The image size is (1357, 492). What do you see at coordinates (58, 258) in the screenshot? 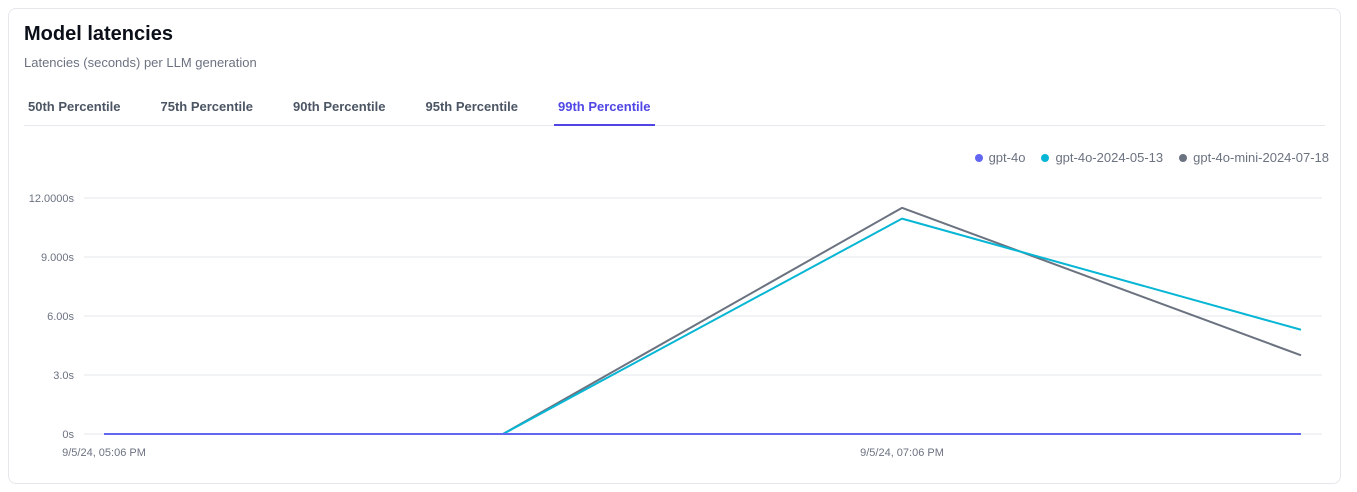
I see `y-tick-label: 9.000s` at bounding box center [58, 258].